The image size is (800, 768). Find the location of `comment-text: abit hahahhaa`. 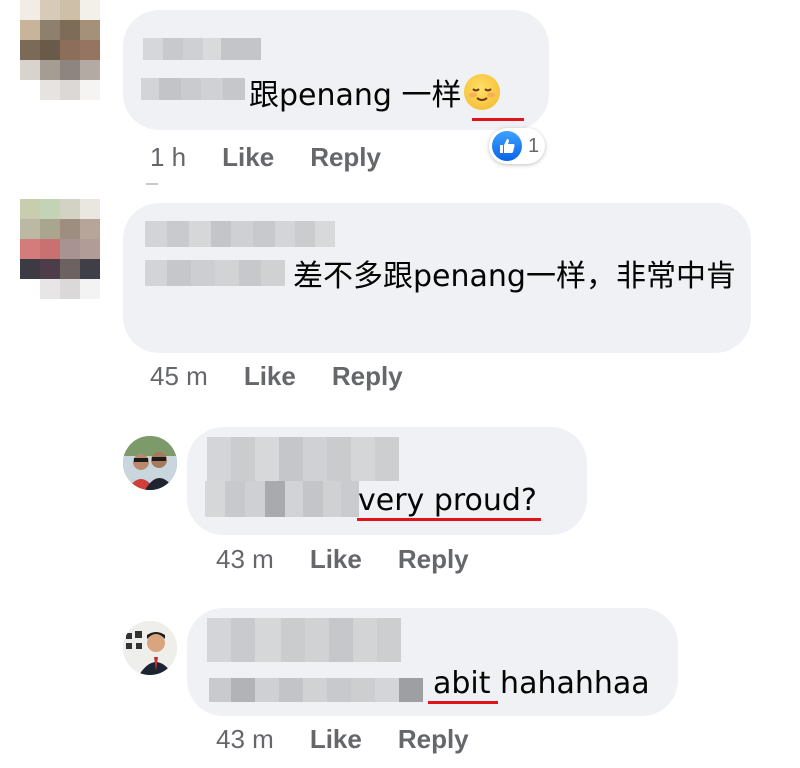

comment-text: abit hahahhaa is located at coordinates (541, 683).